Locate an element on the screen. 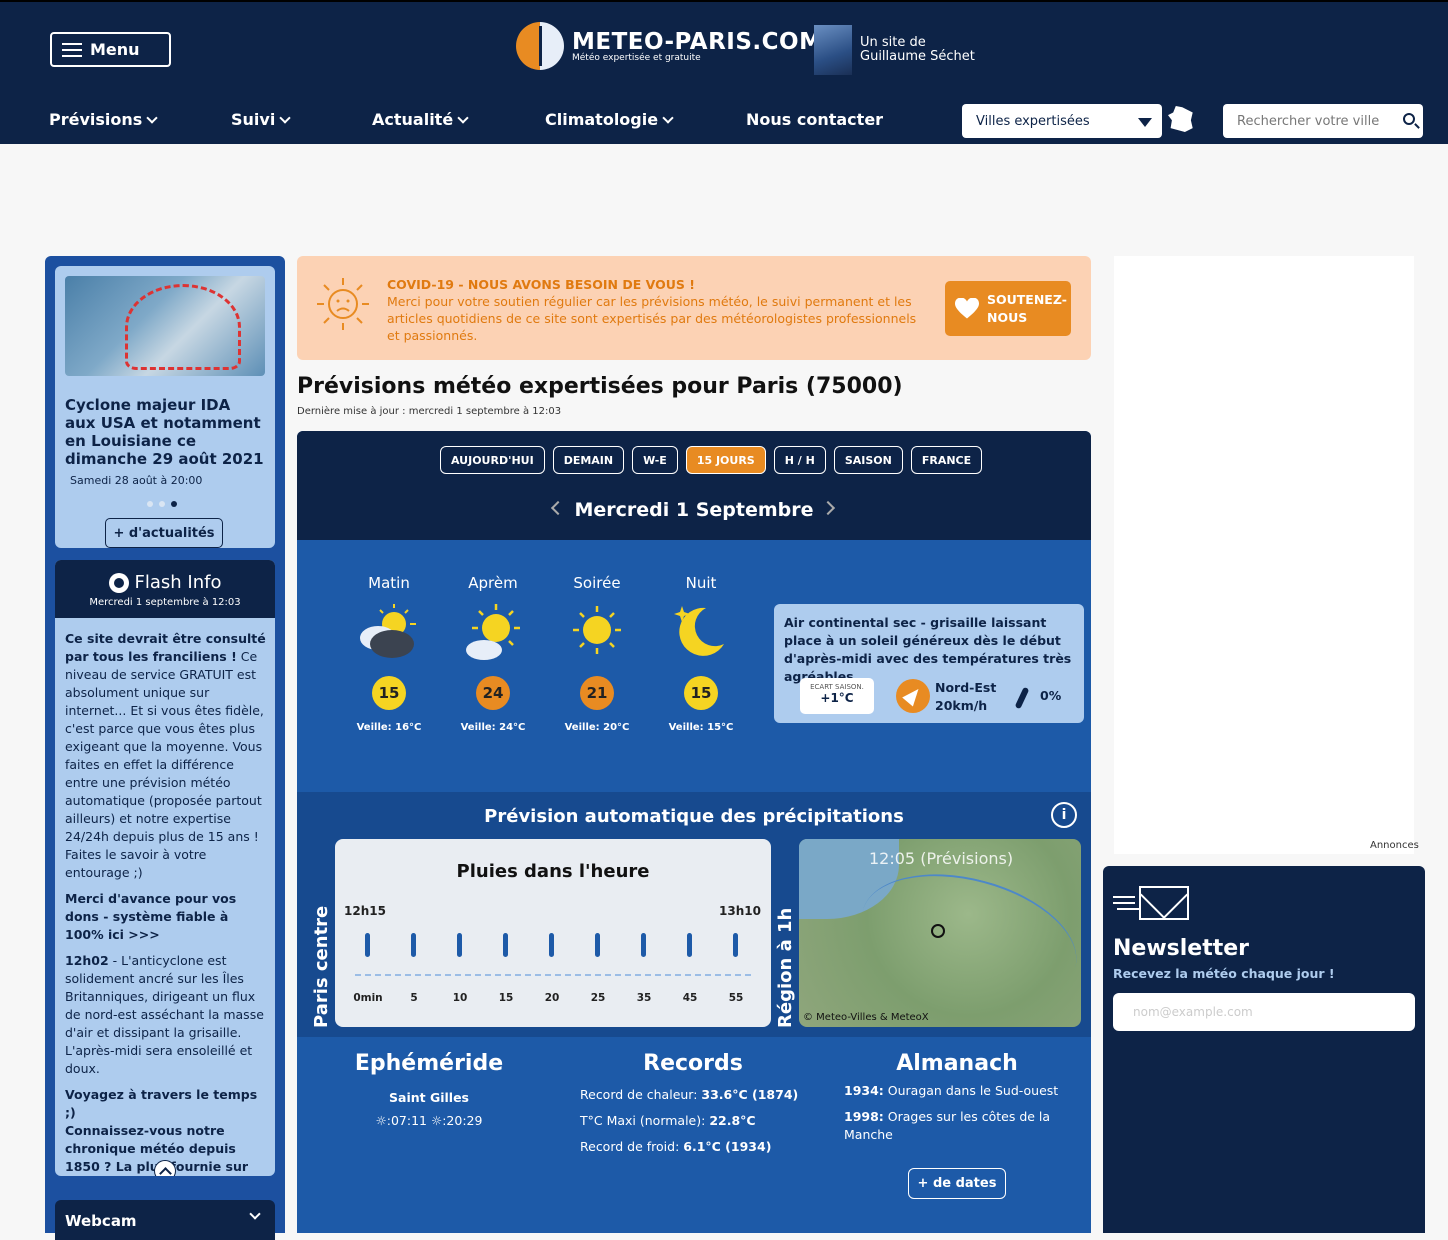 The image size is (1448, 1240). more-news-button: + d'actualités is located at coordinates (164, 533).